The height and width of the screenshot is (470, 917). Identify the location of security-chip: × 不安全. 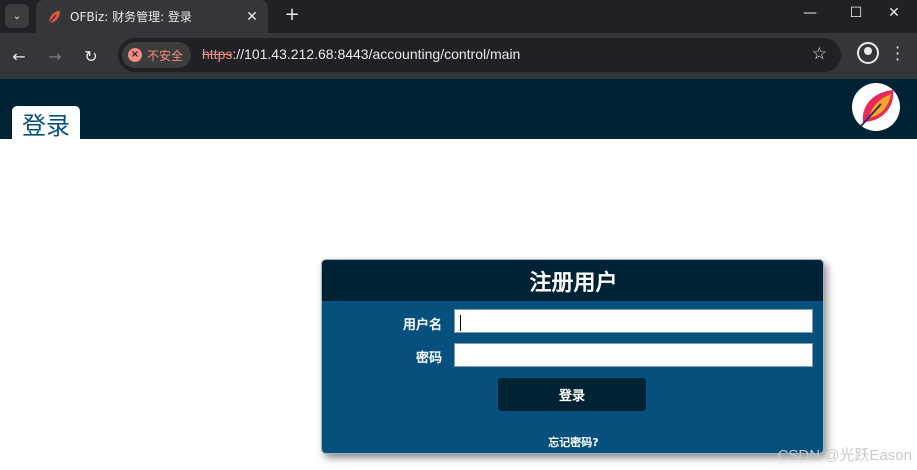
(157, 55).